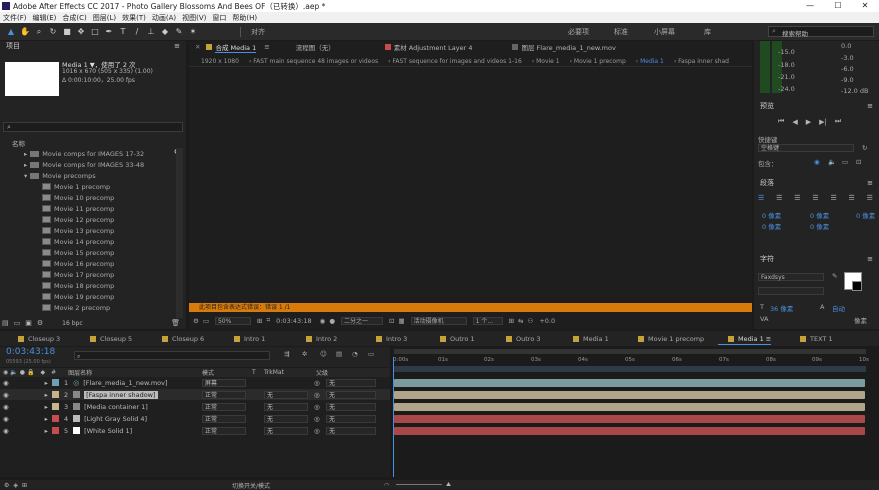  What do you see at coordinates (236, 47) in the screenshot?
I see `tab-composition: 合成 Media 1` at bounding box center [236, 47].